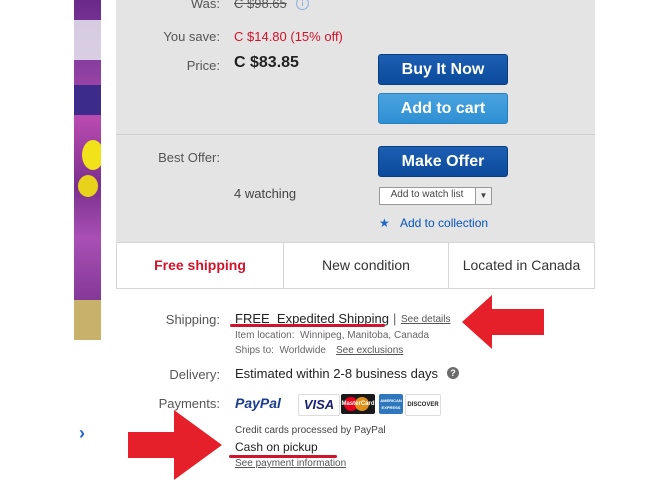 This screenshot has height=489, width=657. What do you see at coordinates (443, 161) in the screenshot?
I see `make-offer-button: Make Offer` at bounding box center [443, 161].